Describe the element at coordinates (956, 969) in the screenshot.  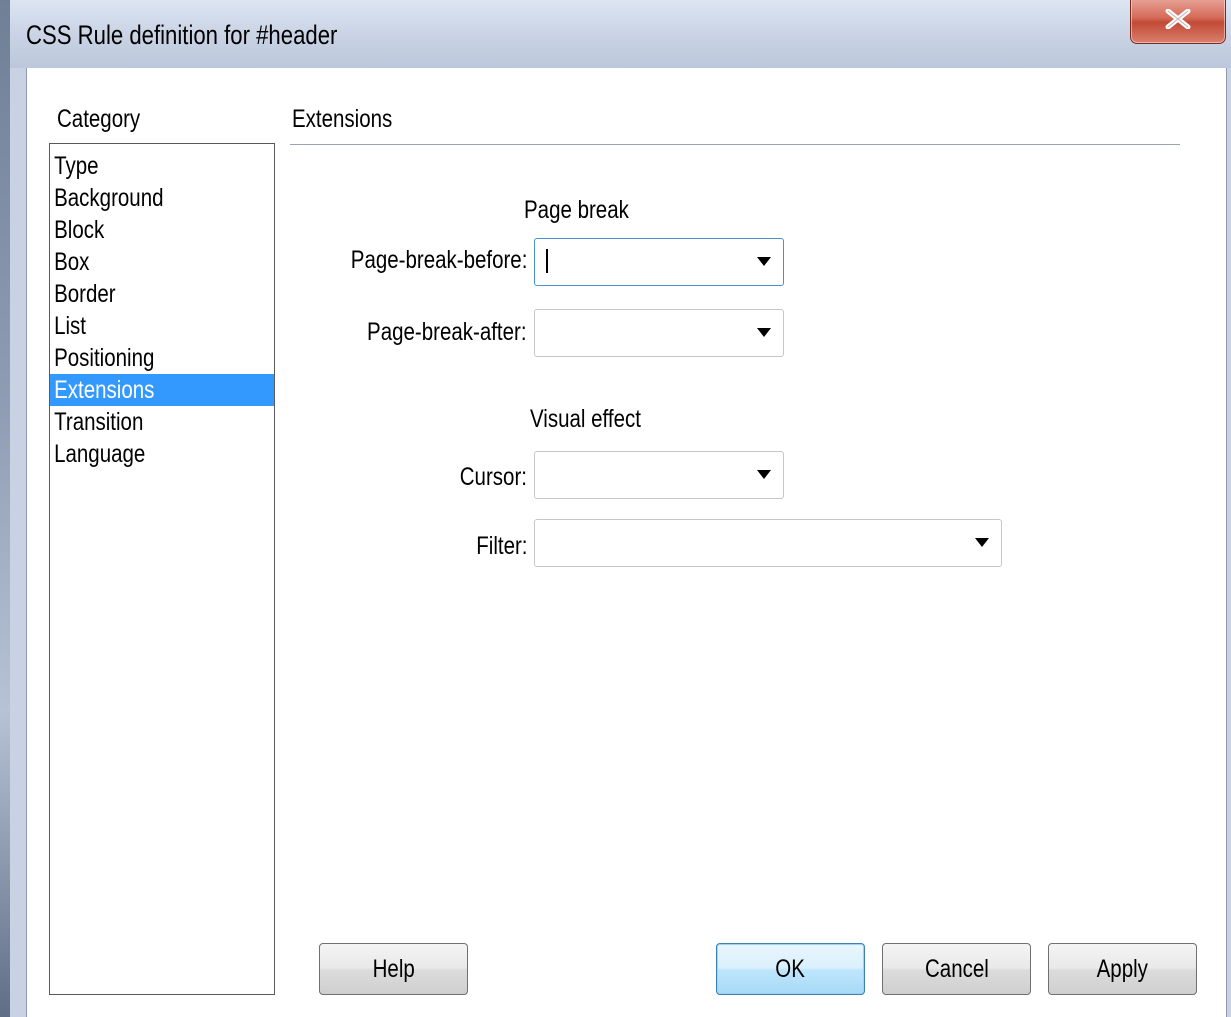
I see `cancel-button: Cancel` at that location.